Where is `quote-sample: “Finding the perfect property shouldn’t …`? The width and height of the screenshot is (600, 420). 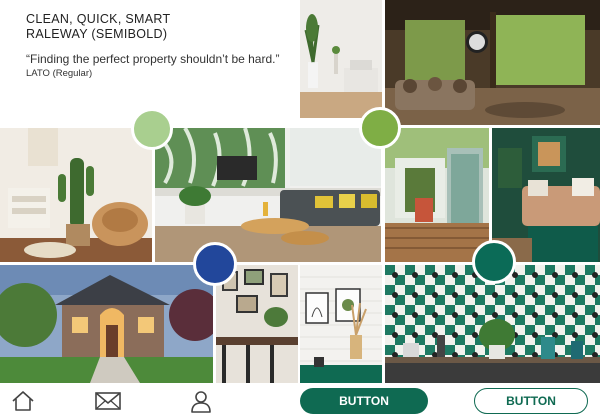 quote-sample: “Finding the perfect property shouldn’t … is located at coordinates (153, 59).